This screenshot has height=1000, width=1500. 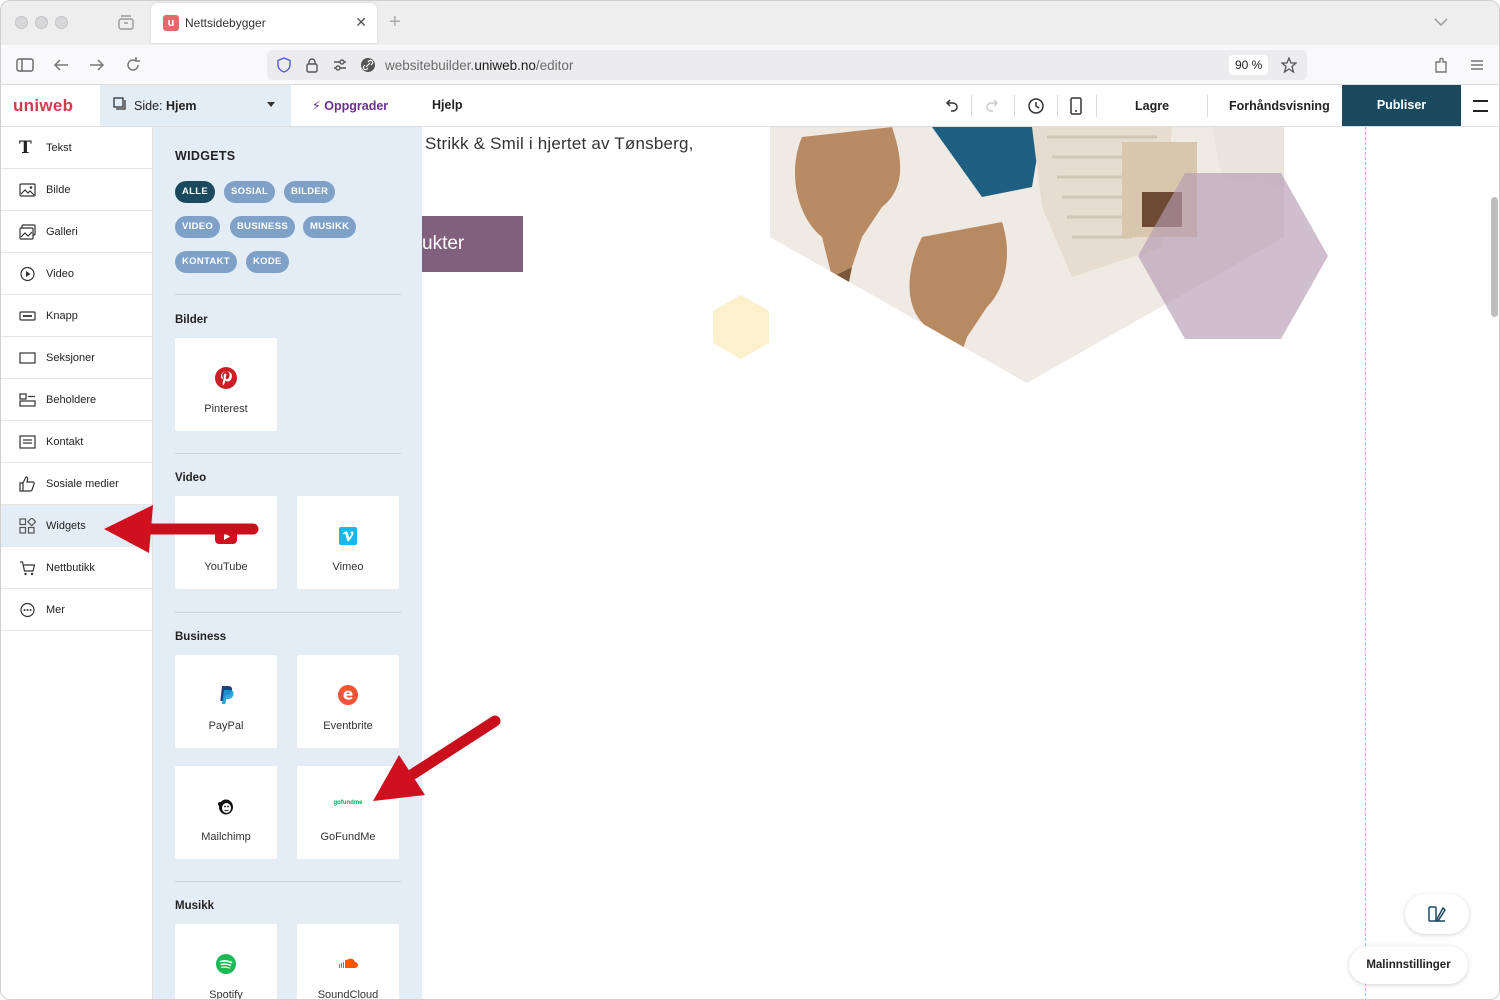 I want to click on widget-card-mailchimp: Mailchimp, so click(x=226, y=812).